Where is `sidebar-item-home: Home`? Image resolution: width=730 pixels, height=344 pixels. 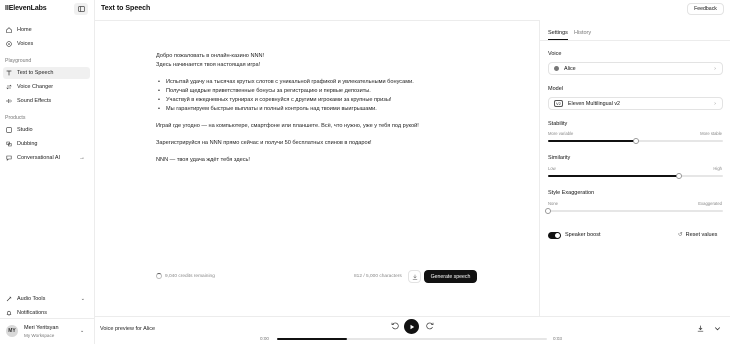
sidebar-item-home: Home is located at coordinates (46, 30).